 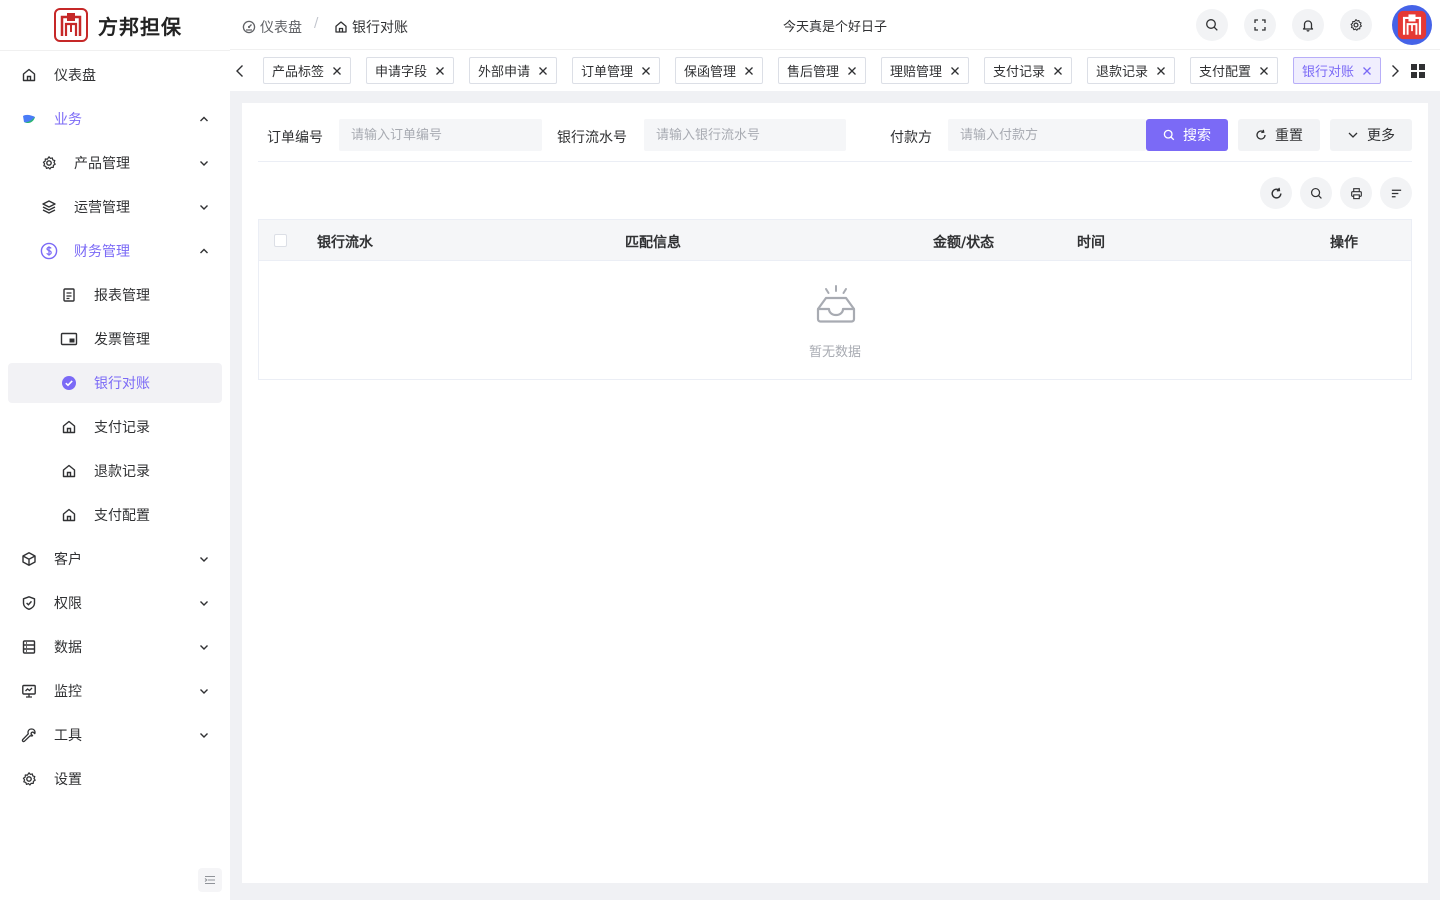 I want to click on header-notifications-button, so click(x=1308, y=25).